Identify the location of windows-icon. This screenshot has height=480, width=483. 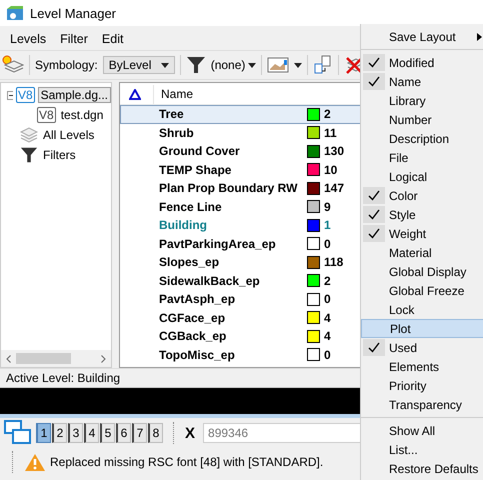
(18, 433).